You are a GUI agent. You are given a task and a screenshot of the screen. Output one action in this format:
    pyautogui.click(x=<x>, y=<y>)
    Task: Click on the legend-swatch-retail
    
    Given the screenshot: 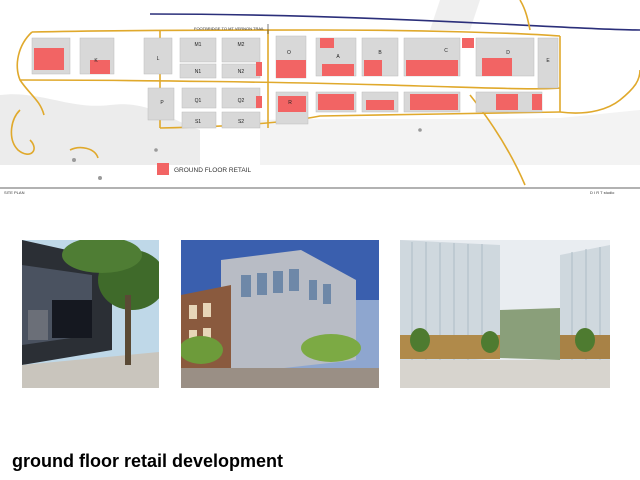 What is the action you would take?
    pyautogui.click(x=163, y=169)
    